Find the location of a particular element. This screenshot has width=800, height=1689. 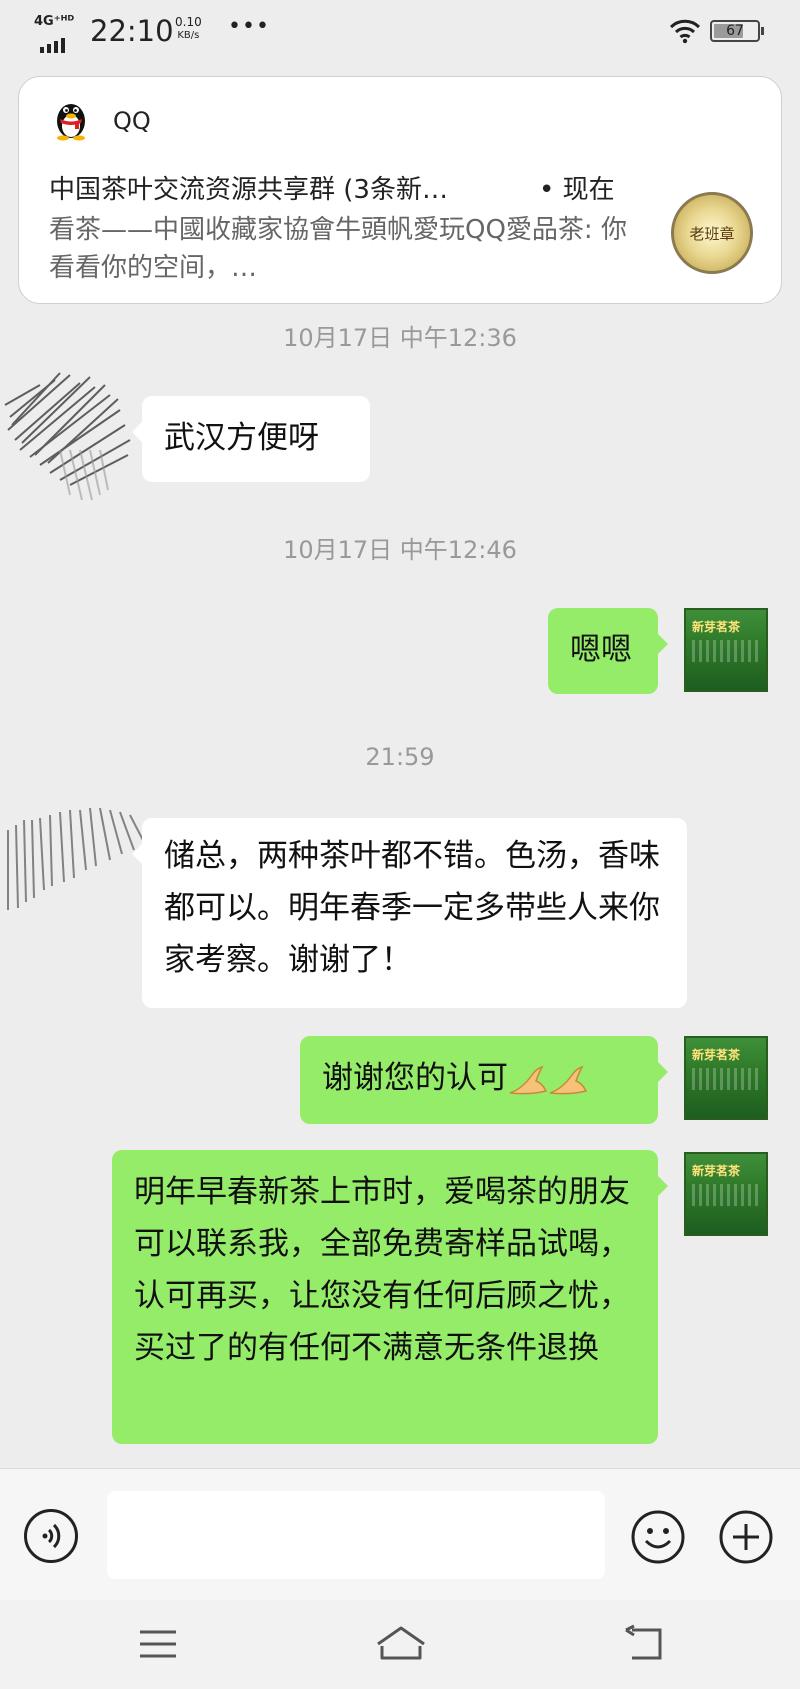

clock: 22:10 is located at coordinates (132, 31).